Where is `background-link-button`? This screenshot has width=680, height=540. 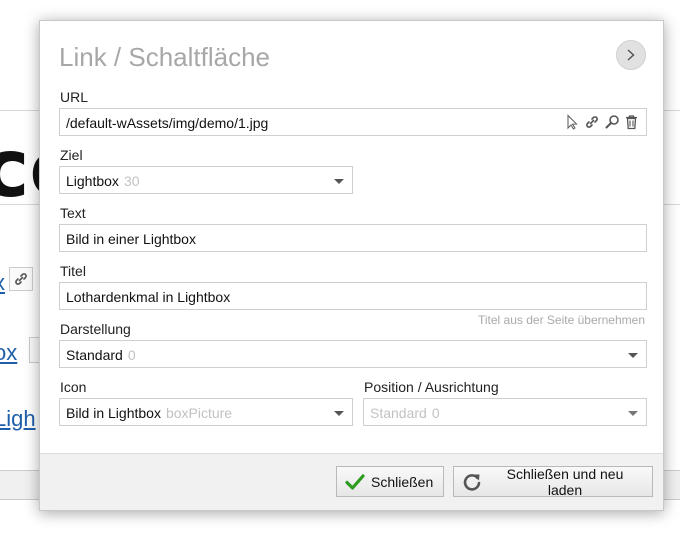
background-link-button is located at coordinates (21, 279).